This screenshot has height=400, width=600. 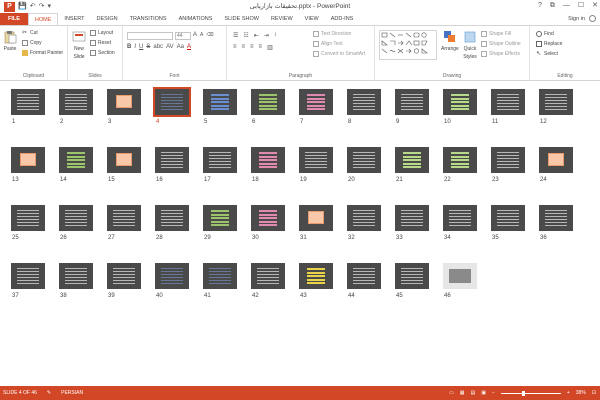 I want to click on shape-fill-button: Shape Fill, so click(x=496, y=34).